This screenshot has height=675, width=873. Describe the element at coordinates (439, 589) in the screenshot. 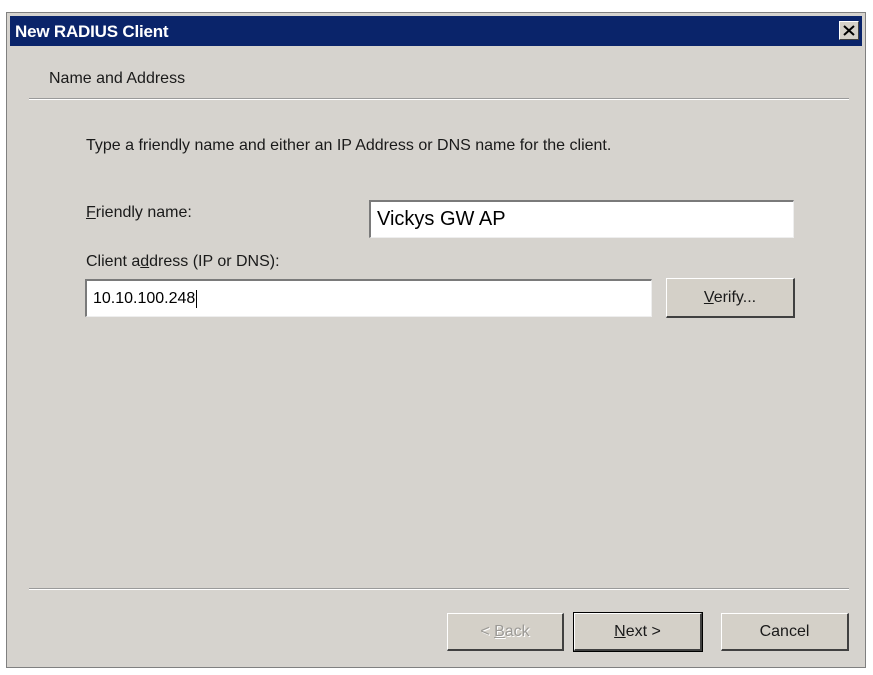

I see `footer-divider` at that location.